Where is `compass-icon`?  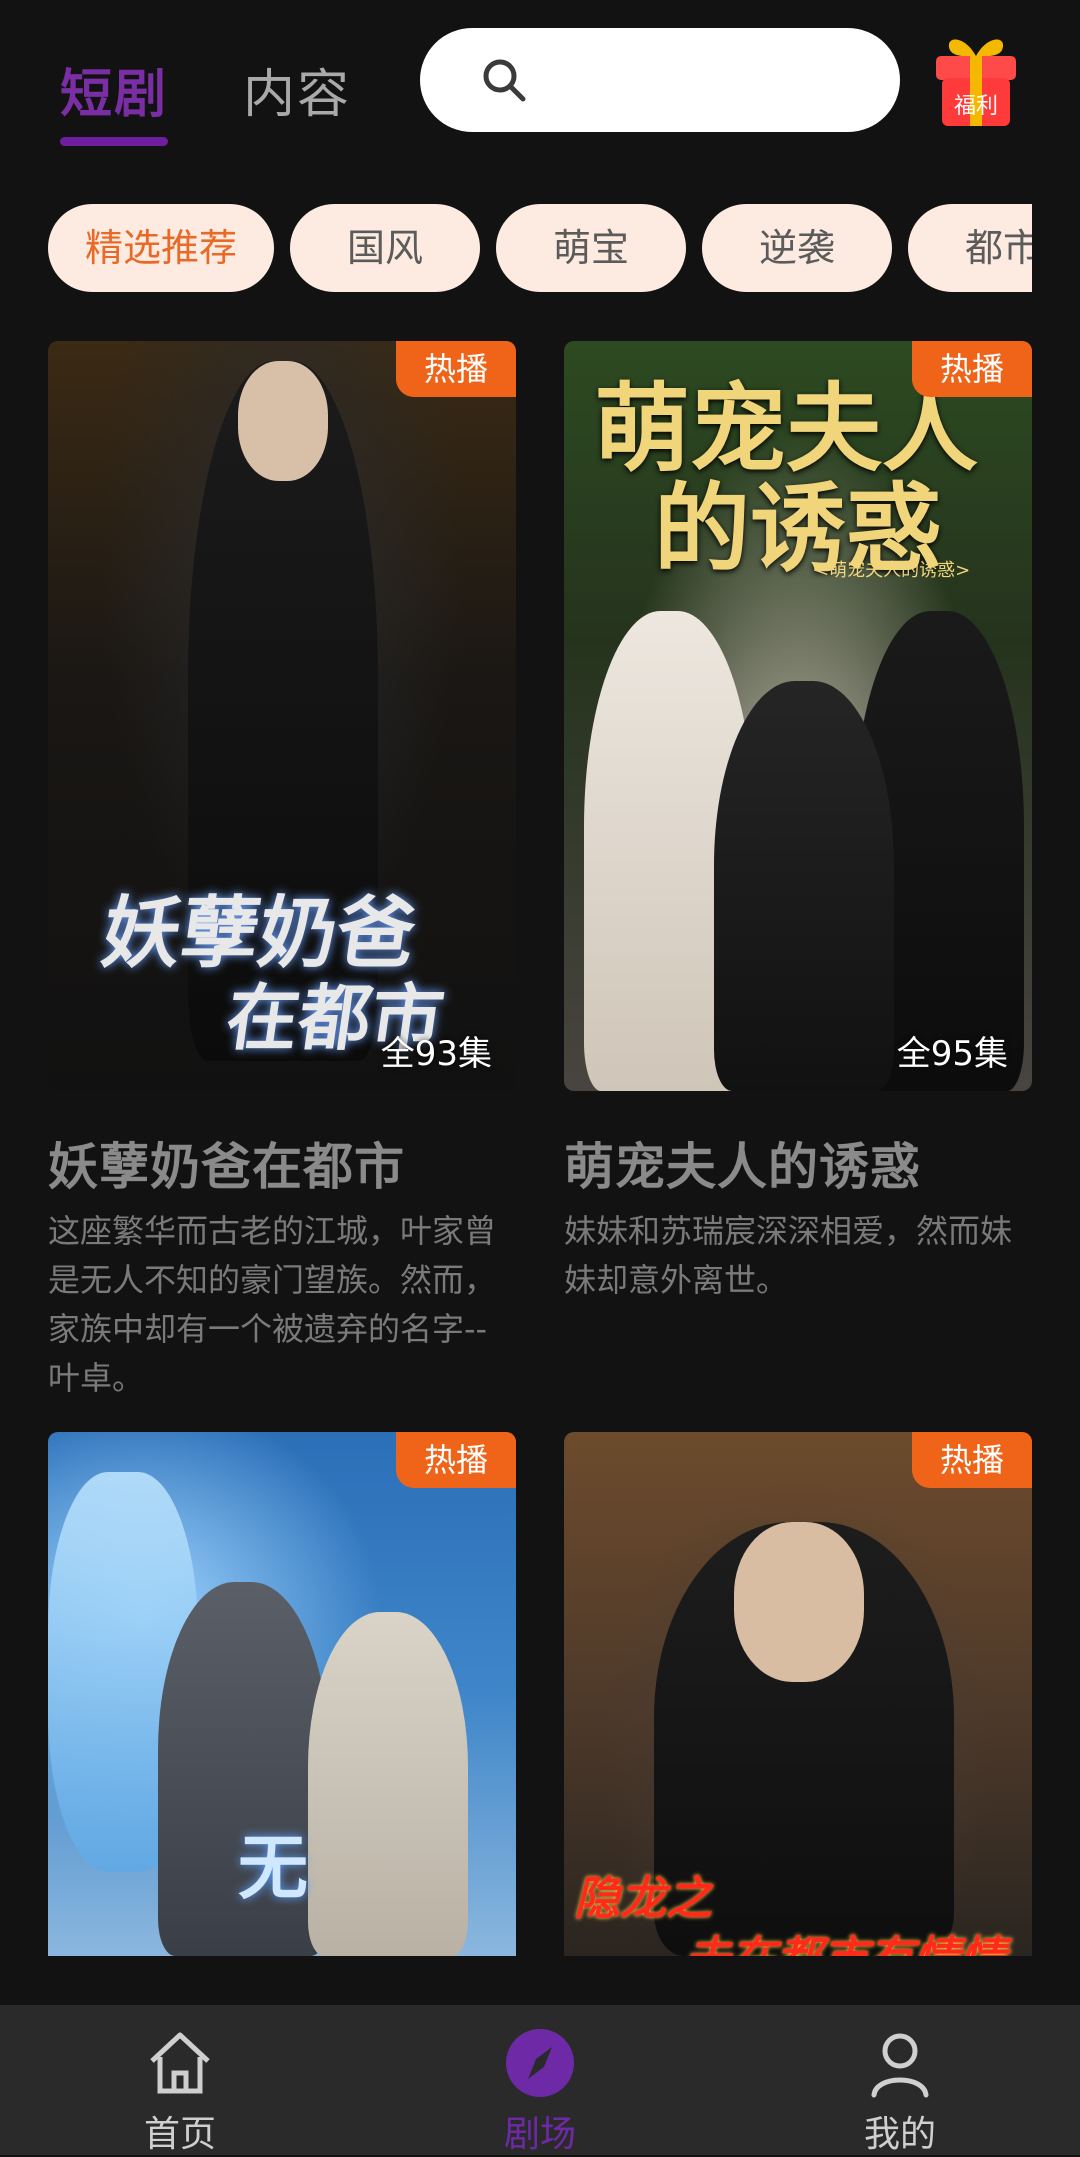 compass-icon is located at coordinates (540, 2063).